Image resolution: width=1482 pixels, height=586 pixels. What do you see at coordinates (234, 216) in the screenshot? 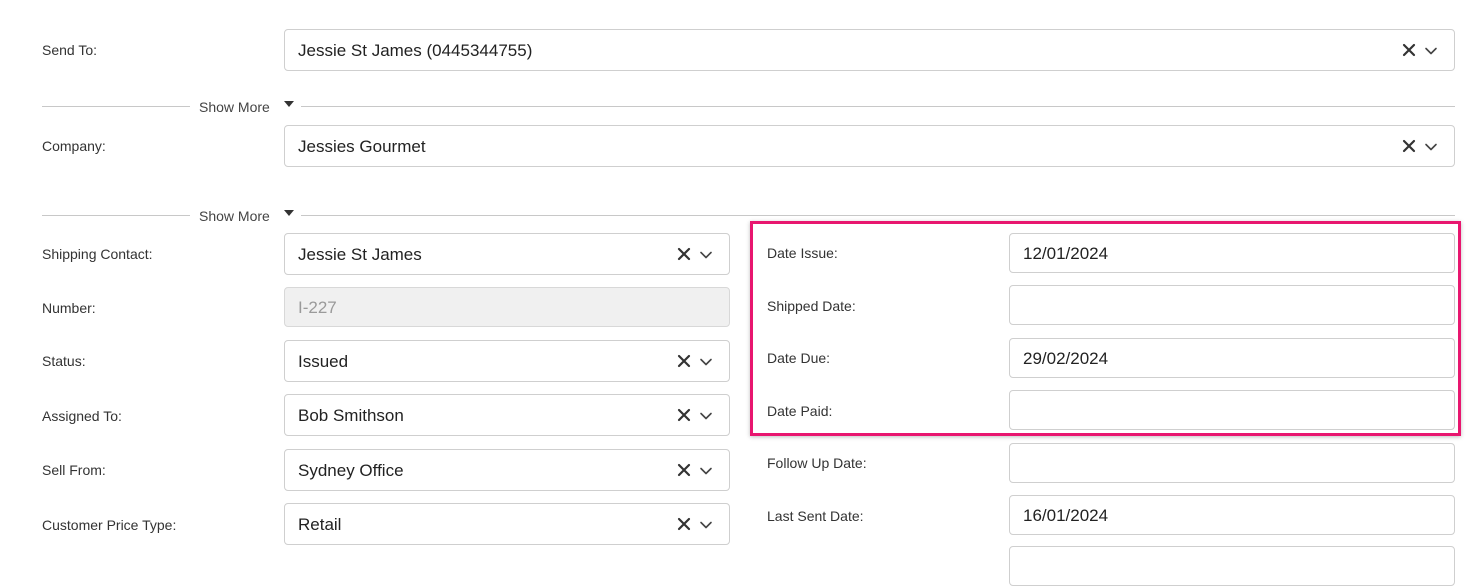
I see `show-more-toggle-2: Show More` at bounding box center [234, 216].